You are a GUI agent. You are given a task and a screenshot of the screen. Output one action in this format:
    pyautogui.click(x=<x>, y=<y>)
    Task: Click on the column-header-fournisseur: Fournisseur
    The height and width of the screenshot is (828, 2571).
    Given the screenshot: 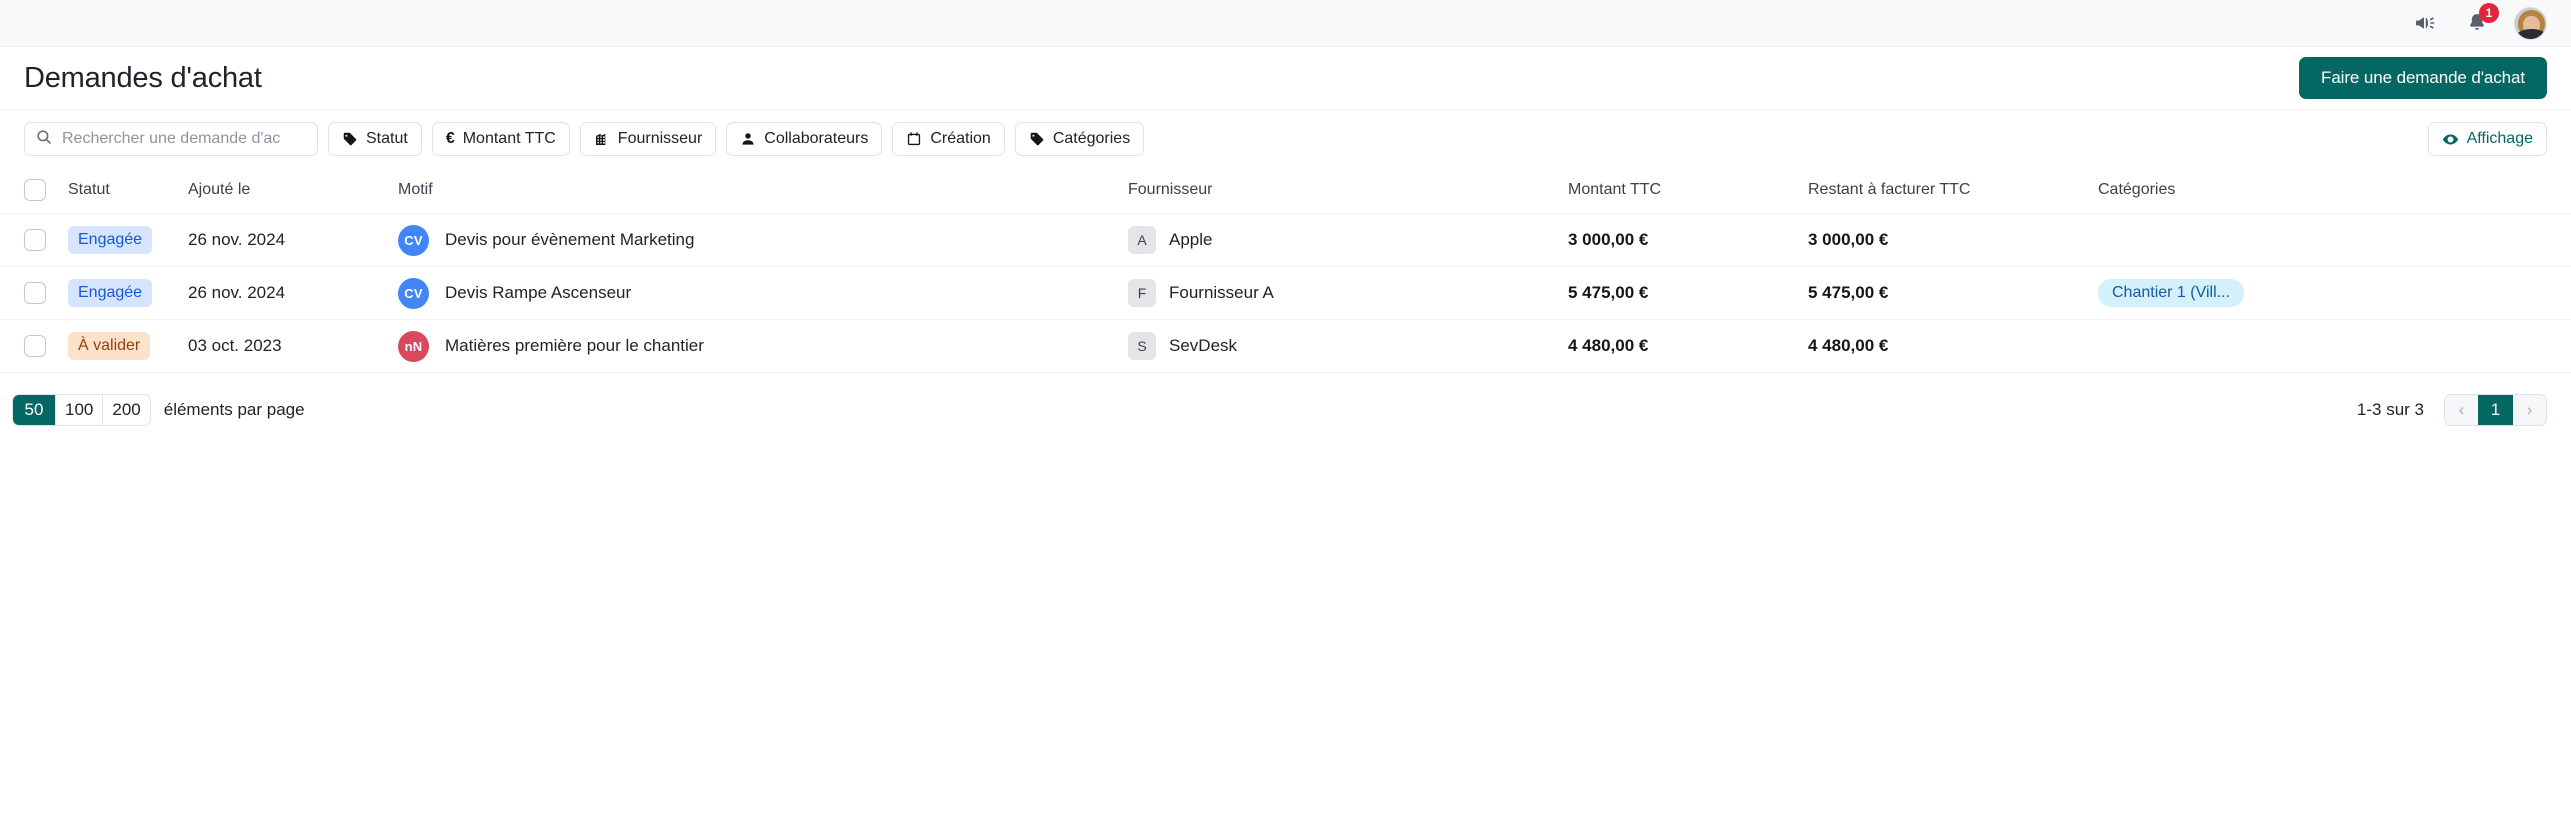 What is the action you would take?
    pyautogui.click(x=1348, y=191)
    